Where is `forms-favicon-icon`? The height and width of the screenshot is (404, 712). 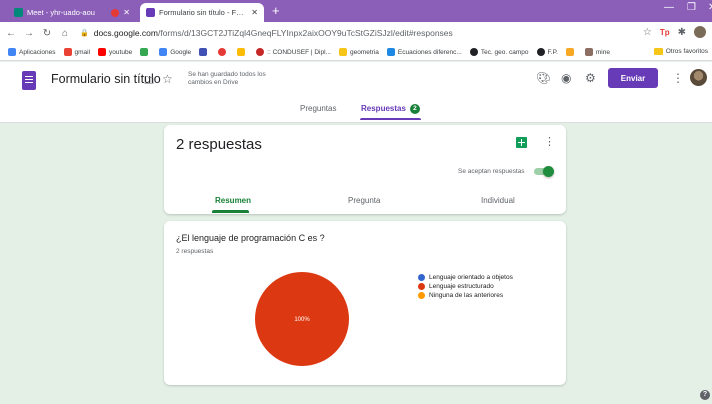 forms-favicon-icon is located at coordinates (150, 12).